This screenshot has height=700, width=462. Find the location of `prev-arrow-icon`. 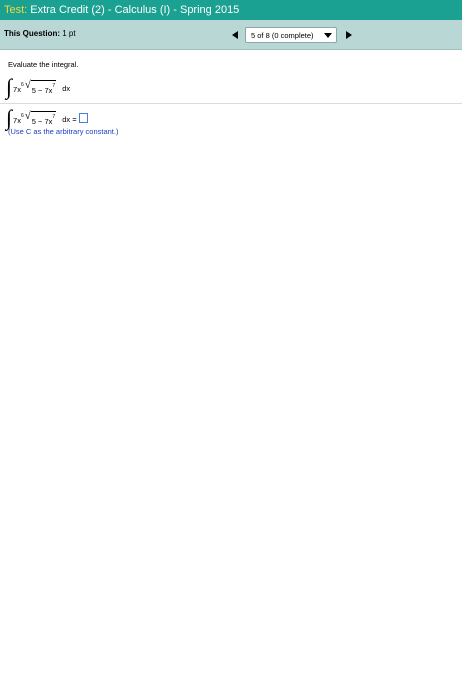

prev-arrow-icon is located at coordinates (235, 35).